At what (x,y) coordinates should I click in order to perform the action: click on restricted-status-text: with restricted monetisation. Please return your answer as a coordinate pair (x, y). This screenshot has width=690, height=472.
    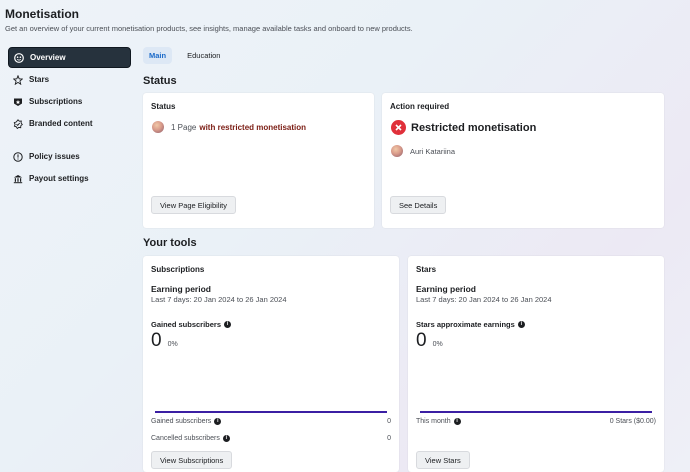
    Looking at the image, I should click on (253, 127).